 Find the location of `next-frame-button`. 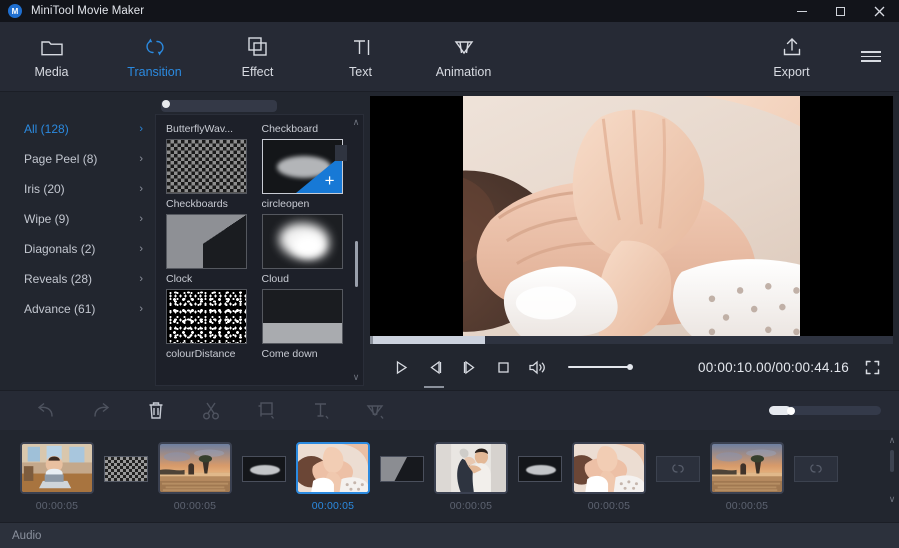

next-frame-button is located at coordinates (469, 367).